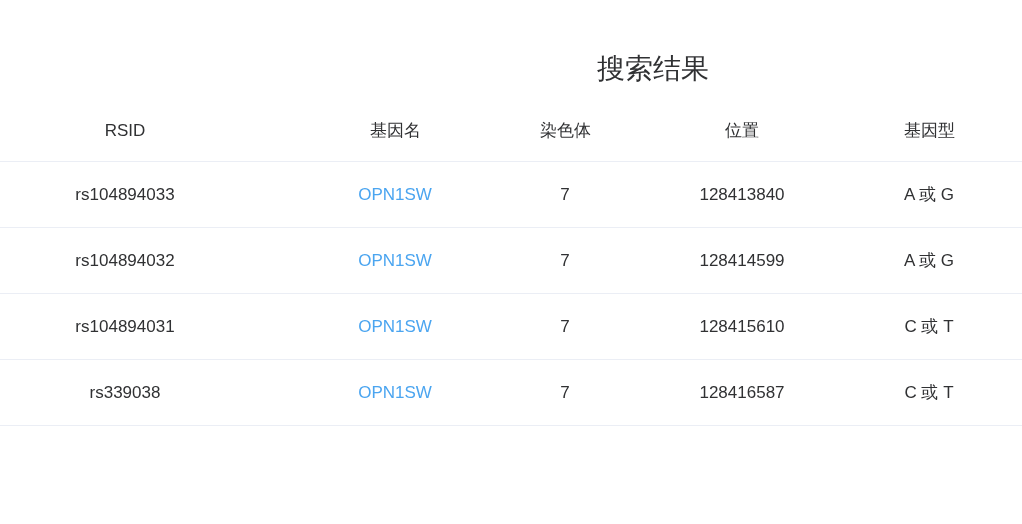  I want to click on table-cell: 128413840, so click(742, 194).